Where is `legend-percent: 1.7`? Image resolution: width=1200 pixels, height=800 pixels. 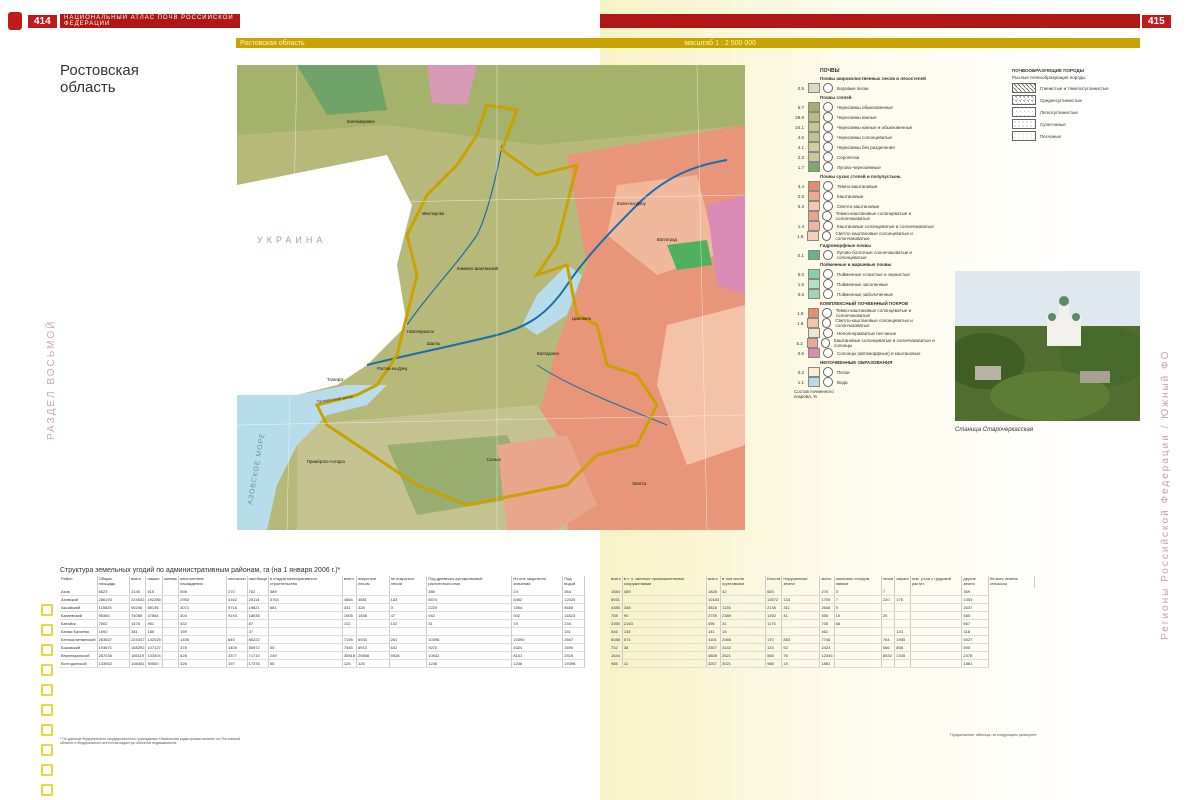
legend-percent: 1.7 is located at coordinates (800, 167).